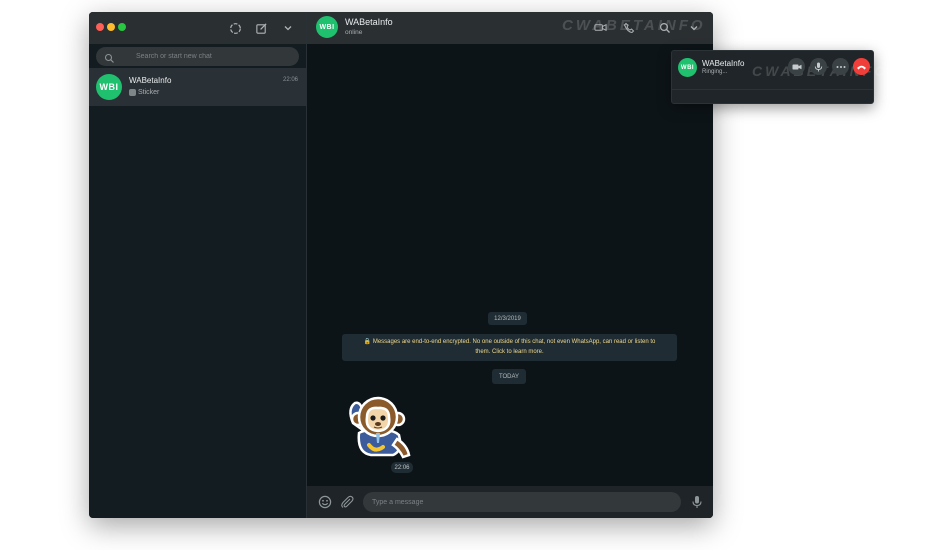 Image resolution: width=950 pixels, height=550 pixels. Describe the element at coordinates (369, 22) in the screenshot. I see `contact-name: WABetaInfo` at that location.